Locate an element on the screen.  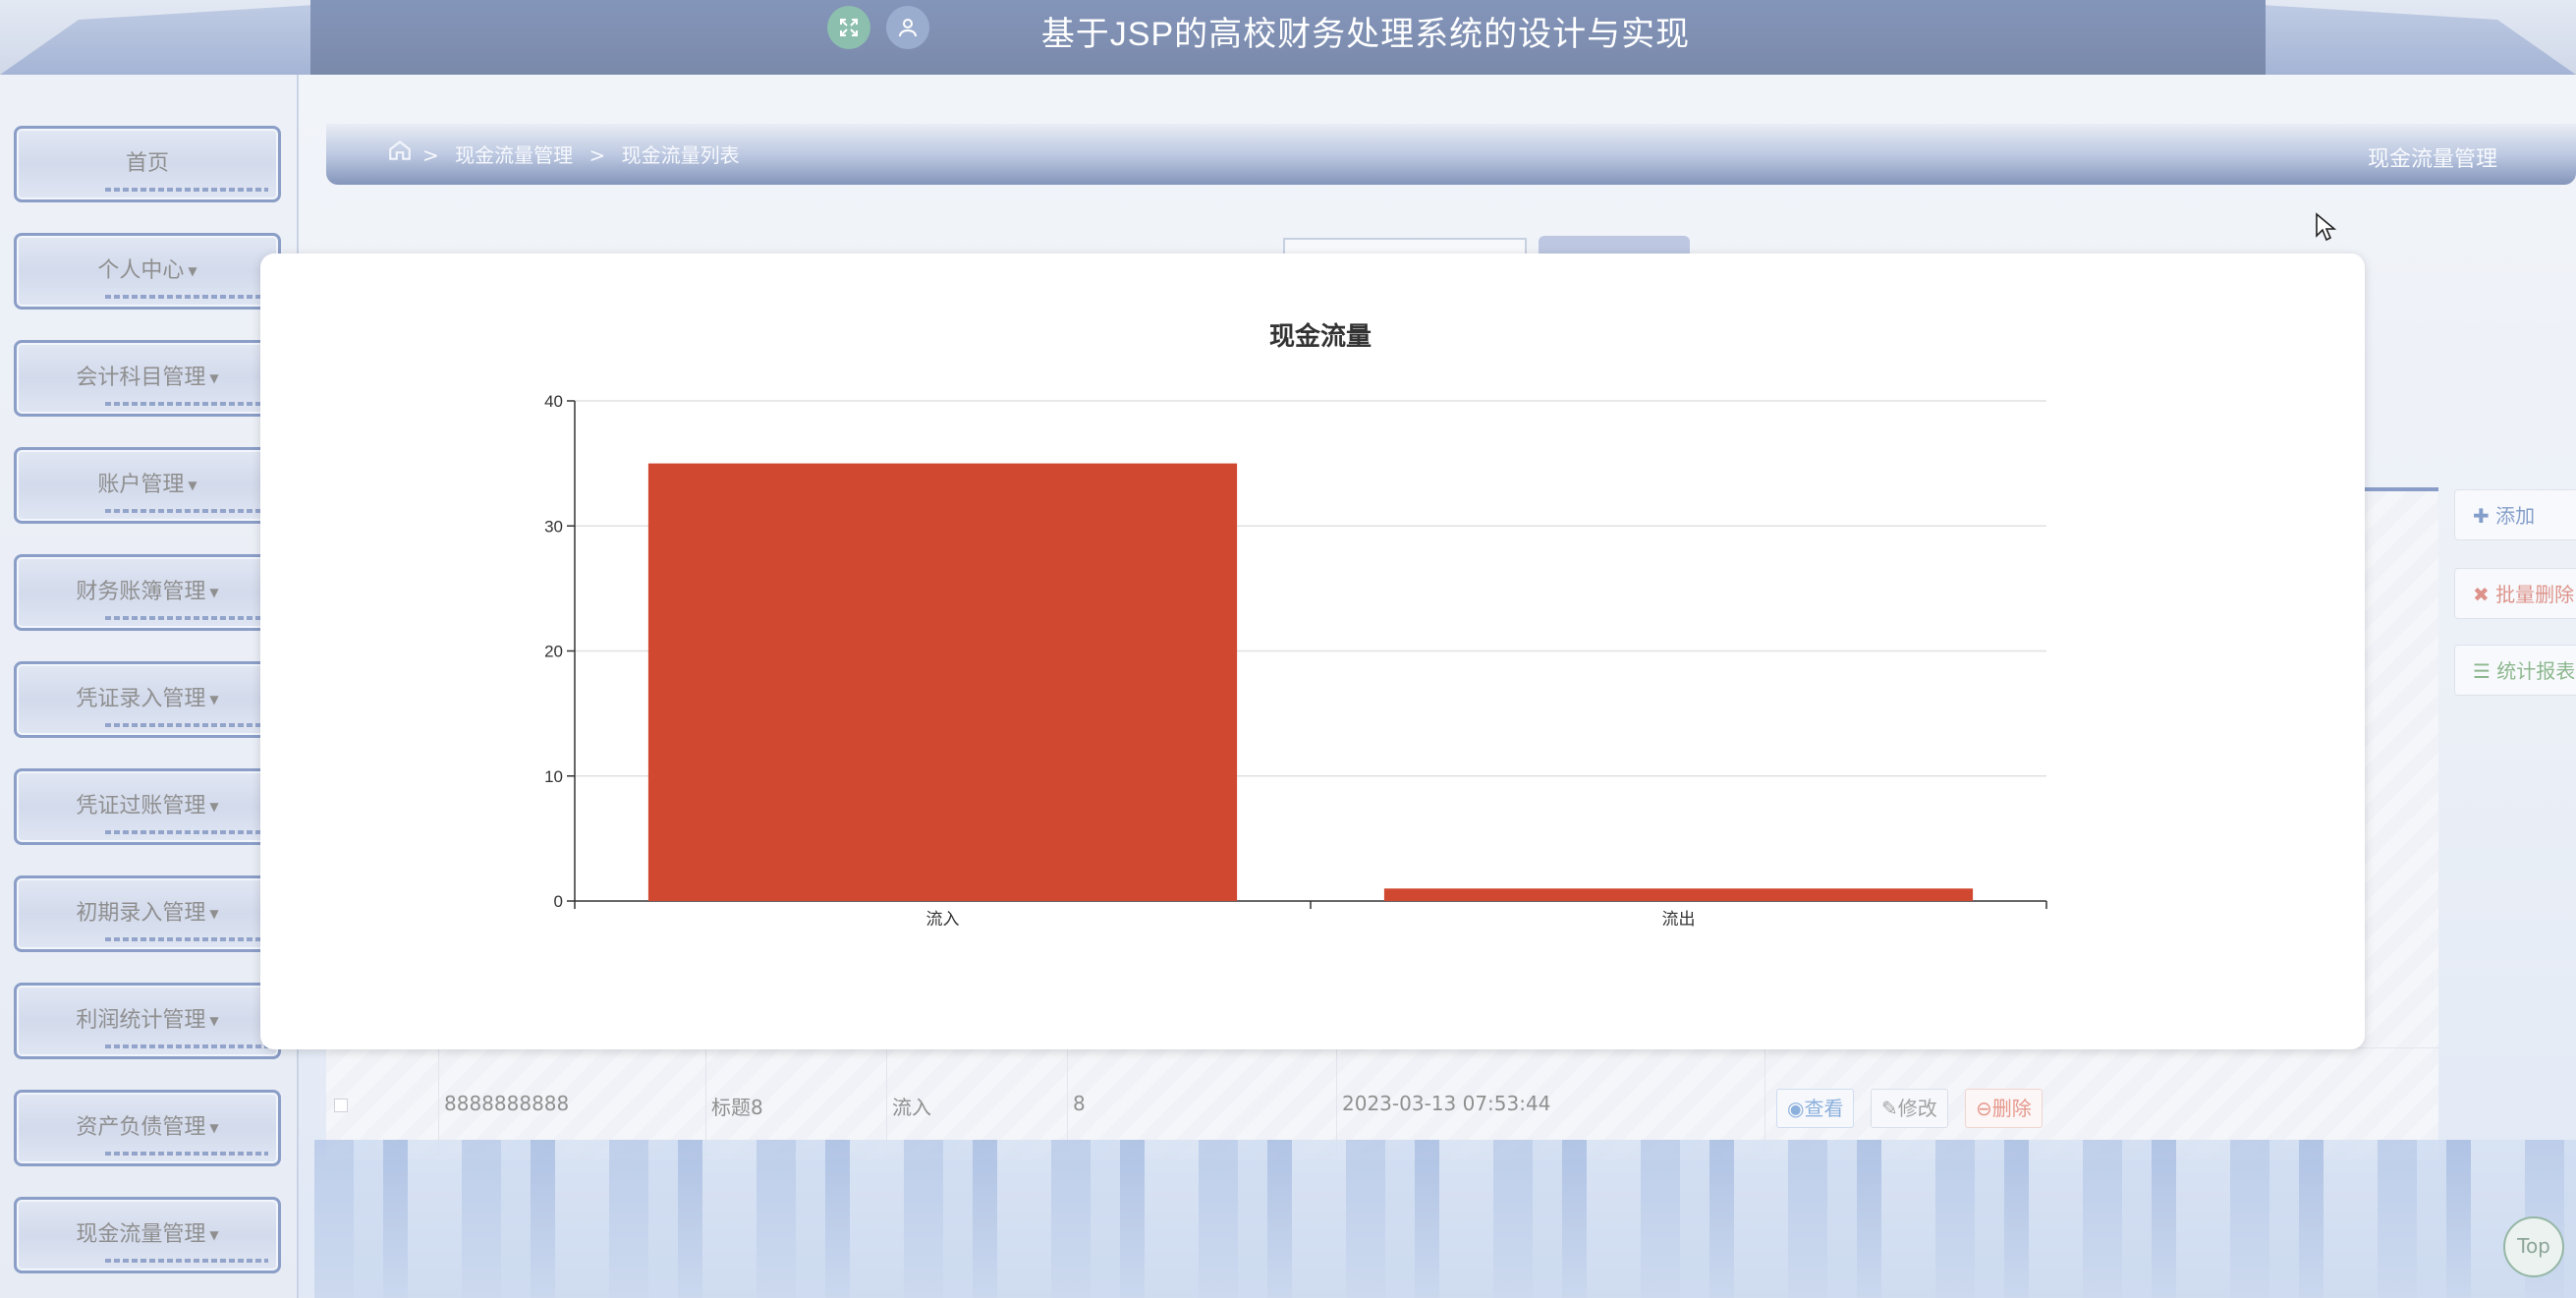
y-tick-label: 40 is located at coordinates (553, 401).